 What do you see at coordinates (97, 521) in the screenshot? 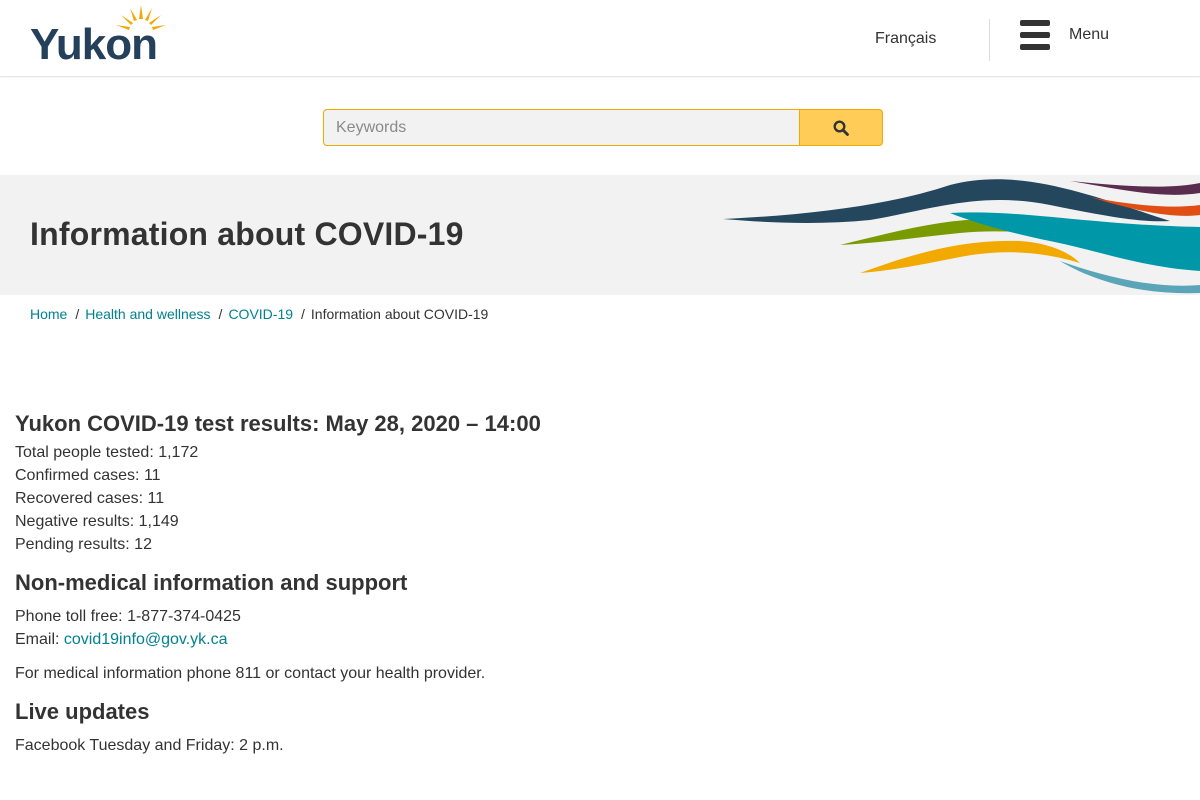
I see `negative-results-line: Negative results: 1,149` at bounding box center [97, 521].